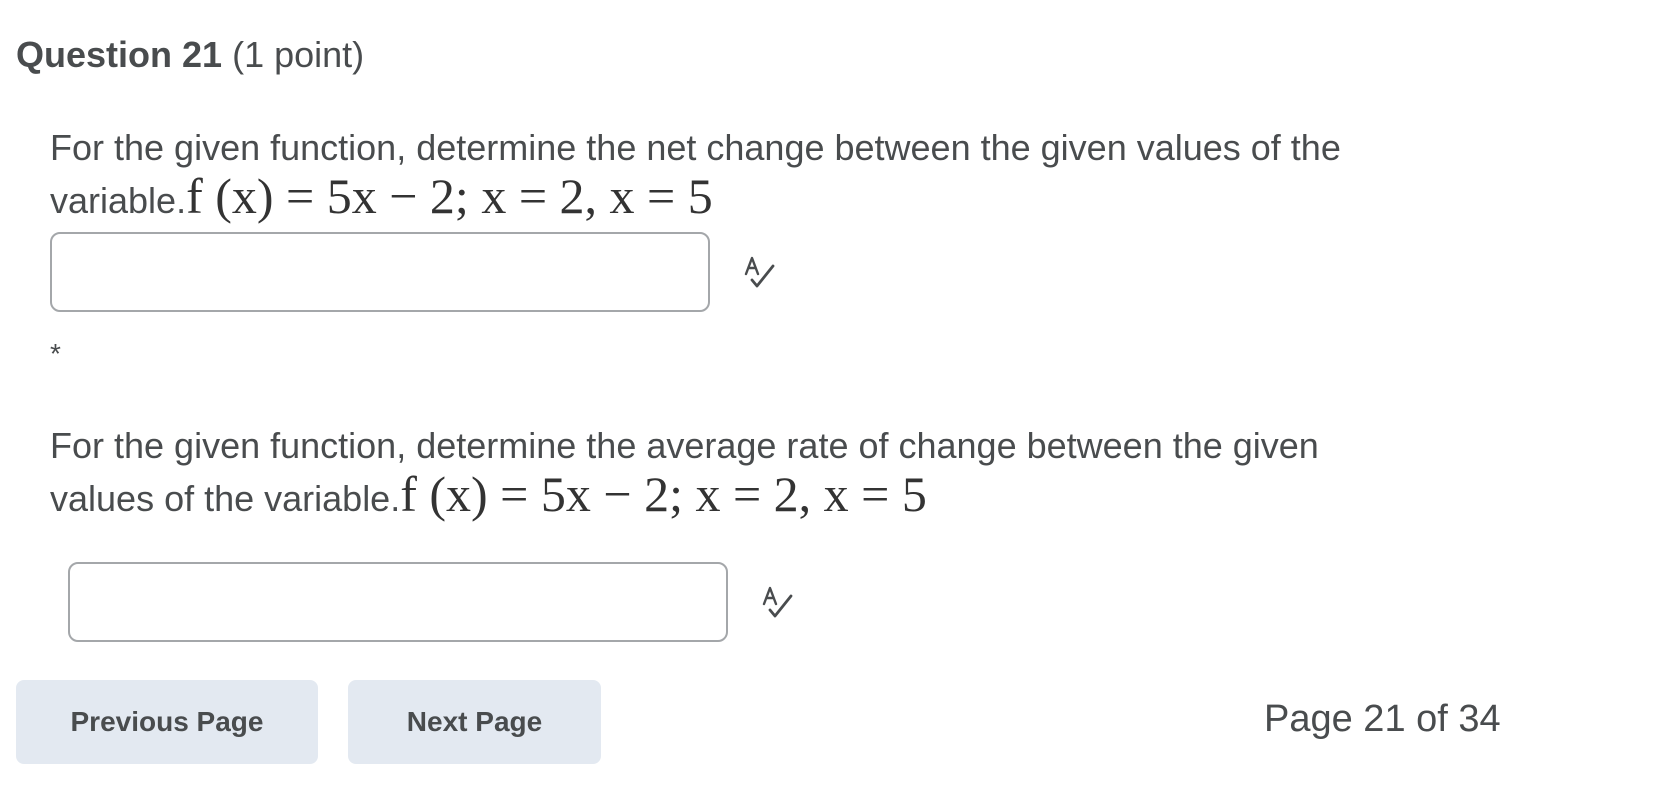 The width and height of the screenshot is (1680, 808). I want to click on next-page-button: Next Page, so click(474, 722).